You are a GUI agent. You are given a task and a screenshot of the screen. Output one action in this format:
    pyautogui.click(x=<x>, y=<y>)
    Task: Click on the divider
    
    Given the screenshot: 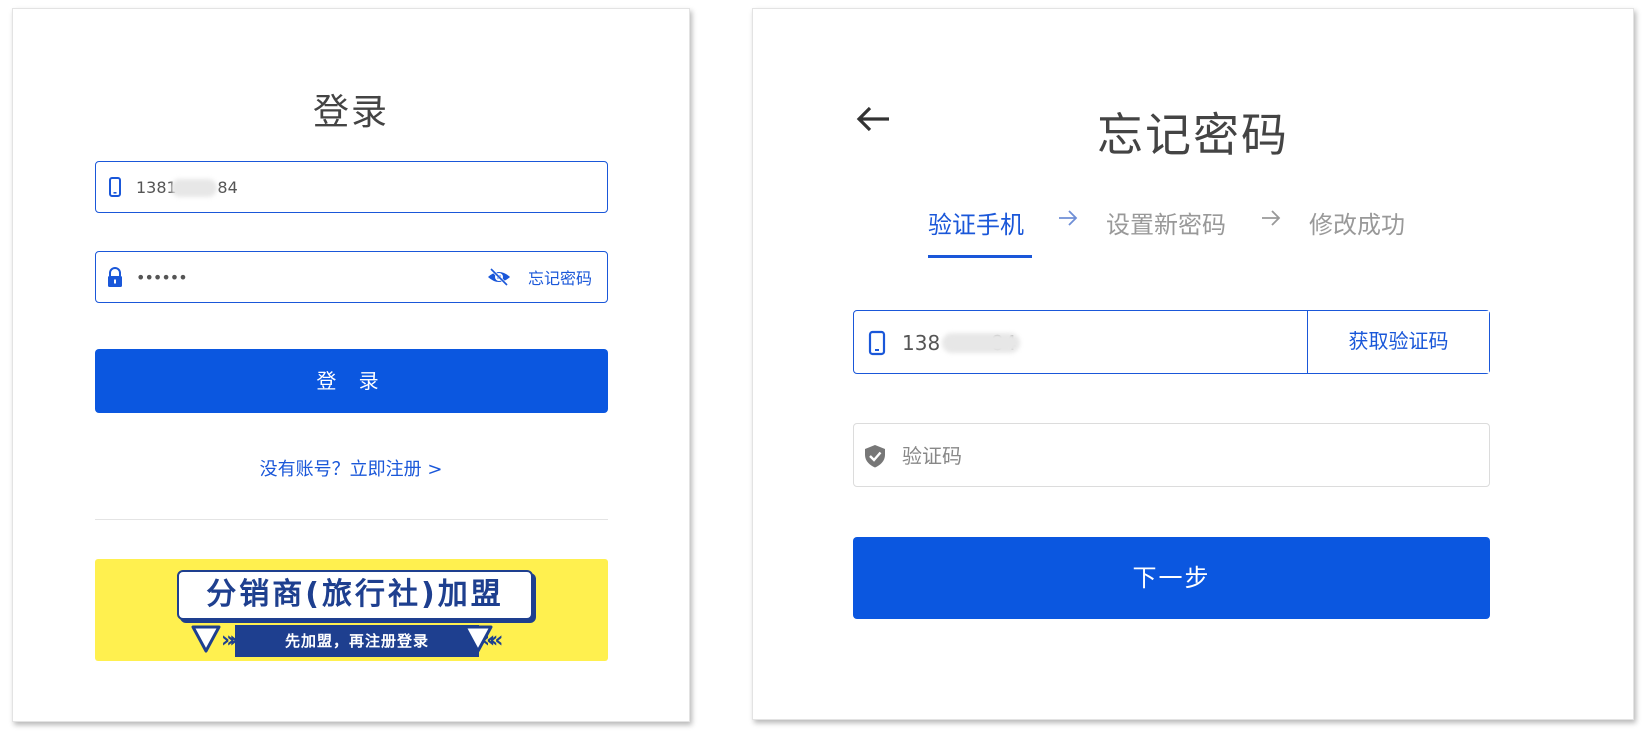 What is the action you would take?
    pyautogui.click(x=351, y=519)
    